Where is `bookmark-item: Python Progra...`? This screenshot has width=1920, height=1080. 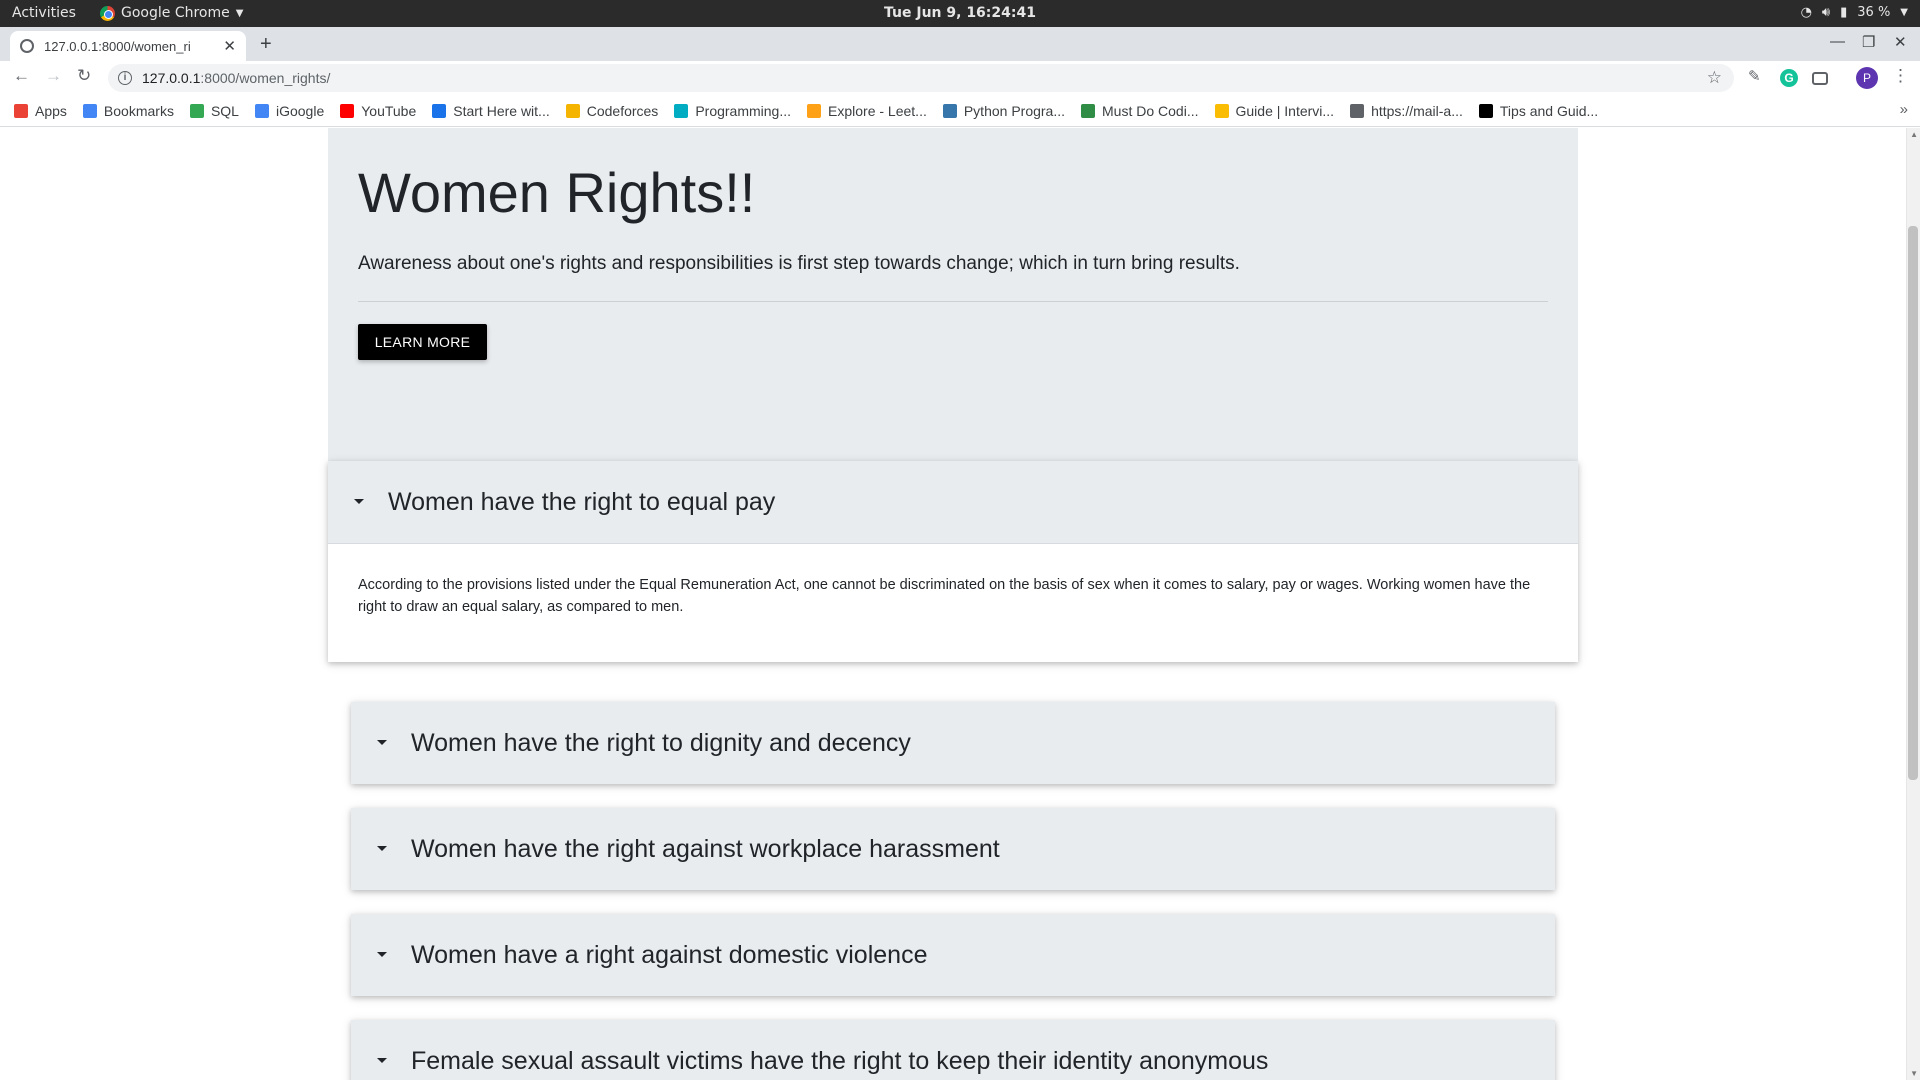 bookmark-item: Python Progra... is located at coordinates (1004, 110).